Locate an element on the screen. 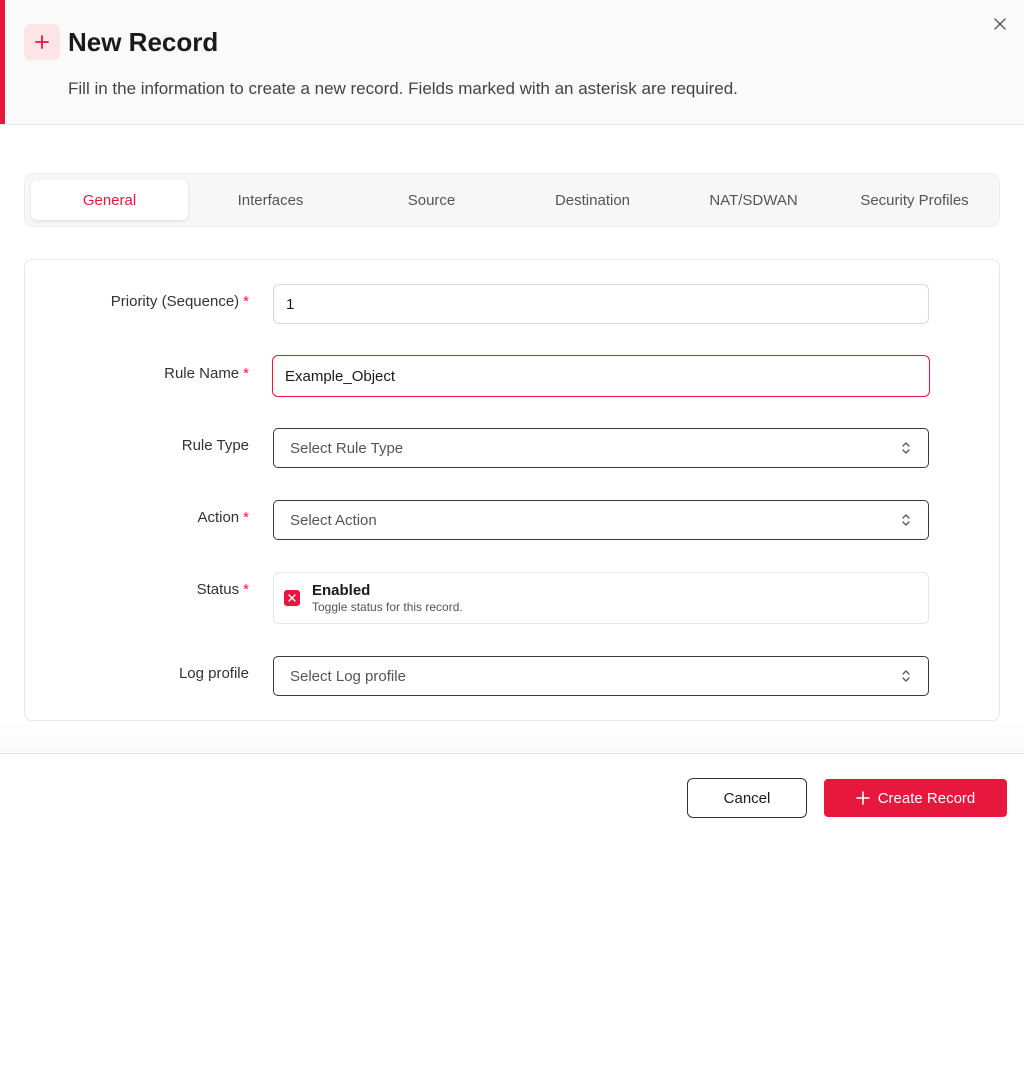 Image resolution: width=1024 pixels, height=1080 pixels. tab-interfaces: Interfaces is located at coordinates (270, 200).